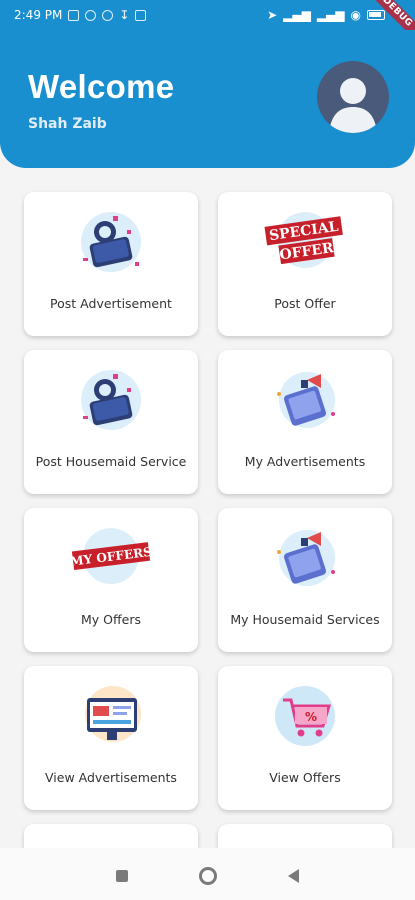 This screenshot has height=900, width=415. Describe the element at coordinates (355, 15) in the screenshot. I see `wifi-icon: ◉` at that location.